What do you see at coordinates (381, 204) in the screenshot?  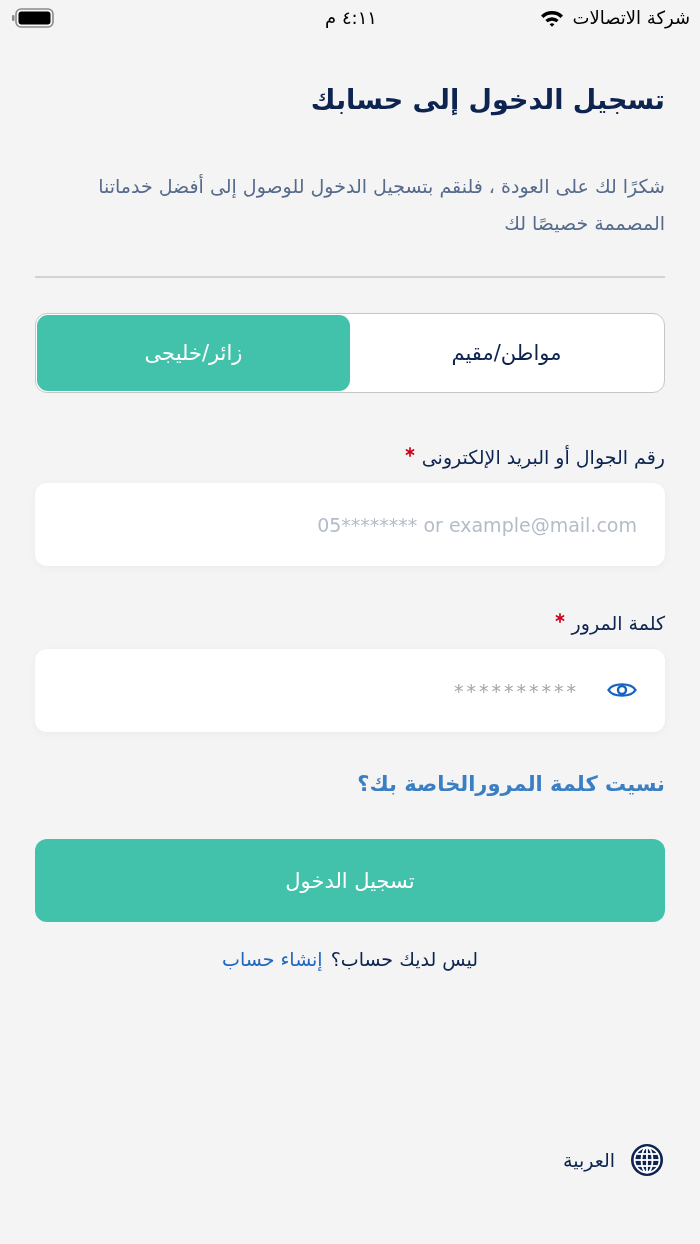 I see `welcome-text: شكرًا لك على العودة ، فلنقم بتسجيل الدخول للوصول إلى أفضل خدماتنا المصممة خصيصًا لك` at bounding box center [381, 204].